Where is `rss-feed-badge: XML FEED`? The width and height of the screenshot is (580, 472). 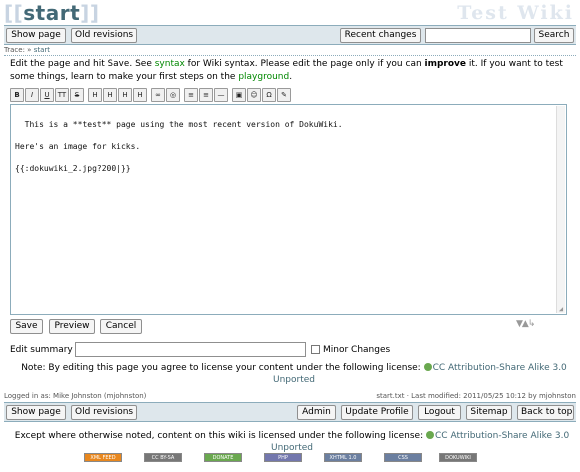
rss-feed-badge: XML FEED is located at coordinates (103, 457).